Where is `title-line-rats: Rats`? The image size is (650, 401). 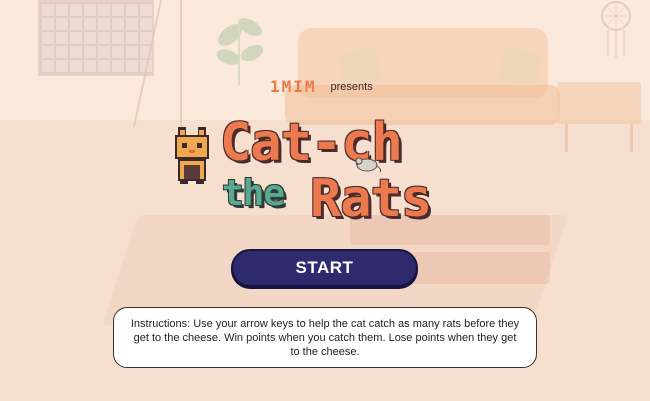
title-line-rats: Rats is located at coordinates (371, 199).